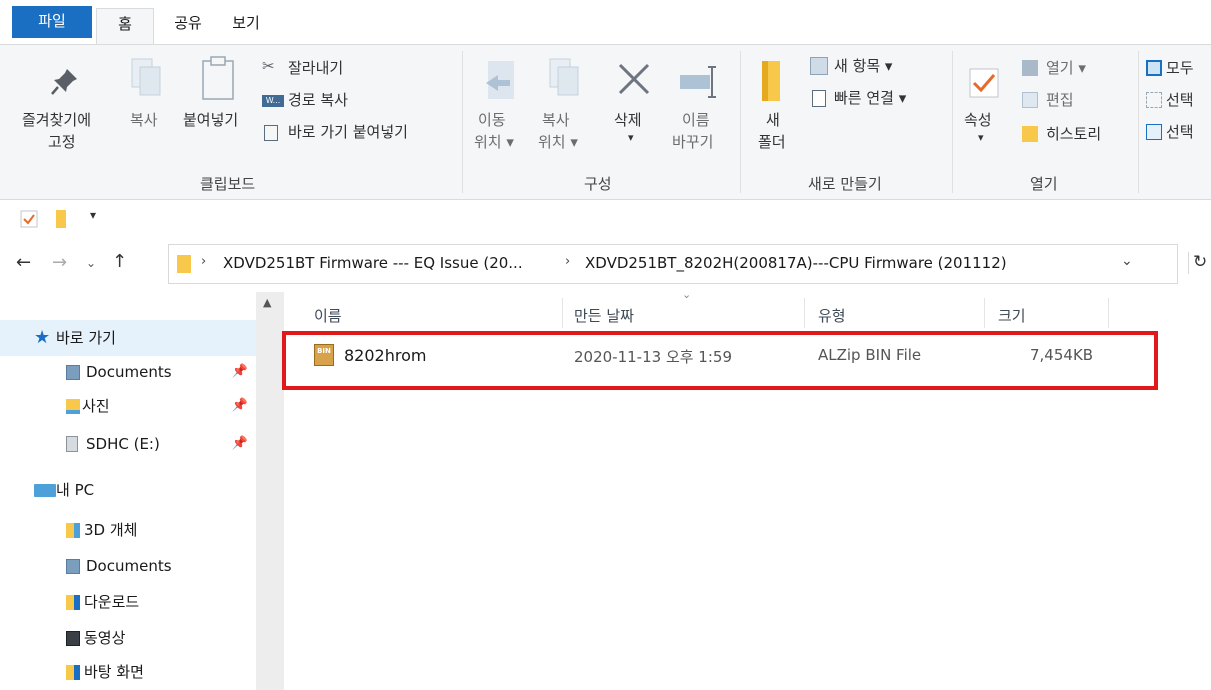 Image resolution: width=1211 pixels, height=690 pixels. Describe the element at coordinates (598, 184) in the screenshot. I see `organize-group-label: 구성` at that location.